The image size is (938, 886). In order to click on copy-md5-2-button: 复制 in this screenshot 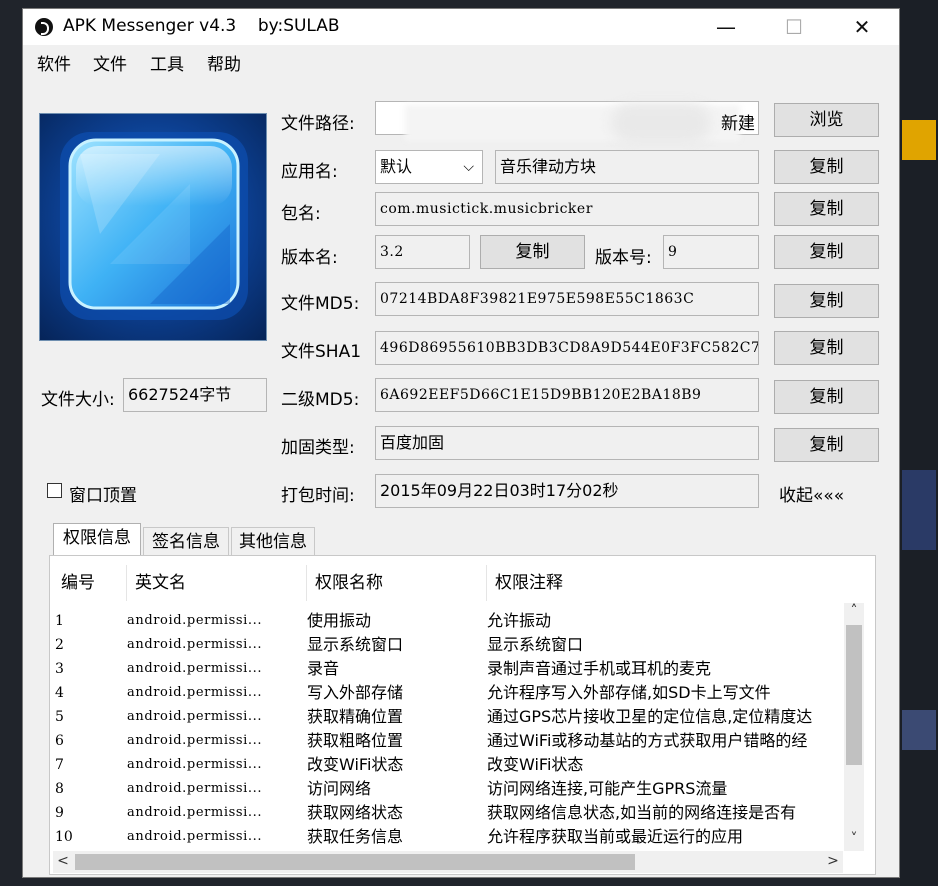, I will do `click(826, 397)`.